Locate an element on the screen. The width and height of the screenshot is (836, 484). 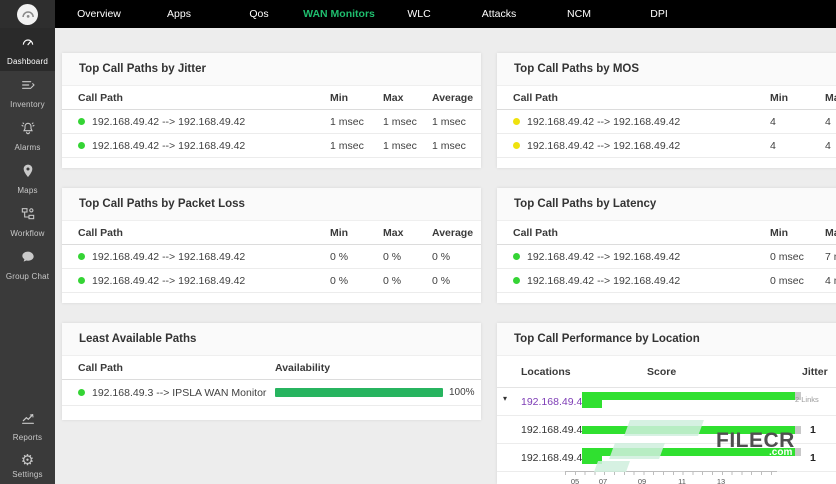
call-path-link: 192.168.49.3 --> IPSLA WAN Monitor is located at coordinates (179, 393).